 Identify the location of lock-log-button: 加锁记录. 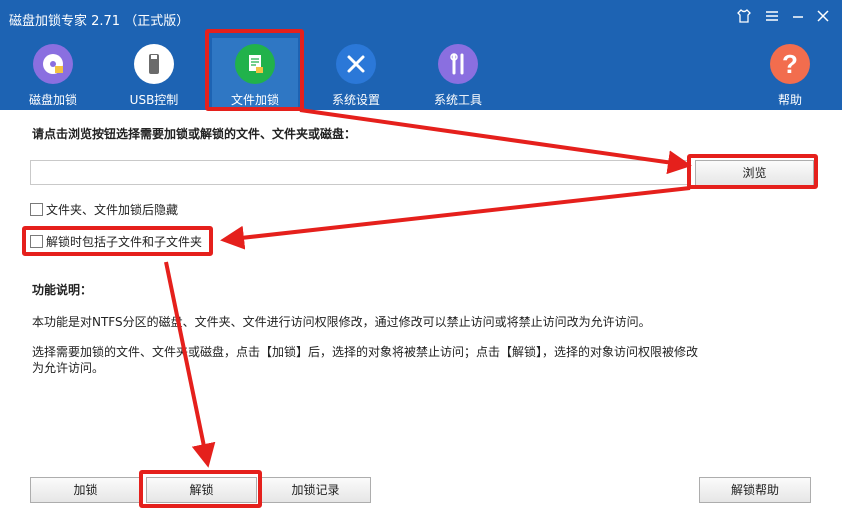
(315, 490).